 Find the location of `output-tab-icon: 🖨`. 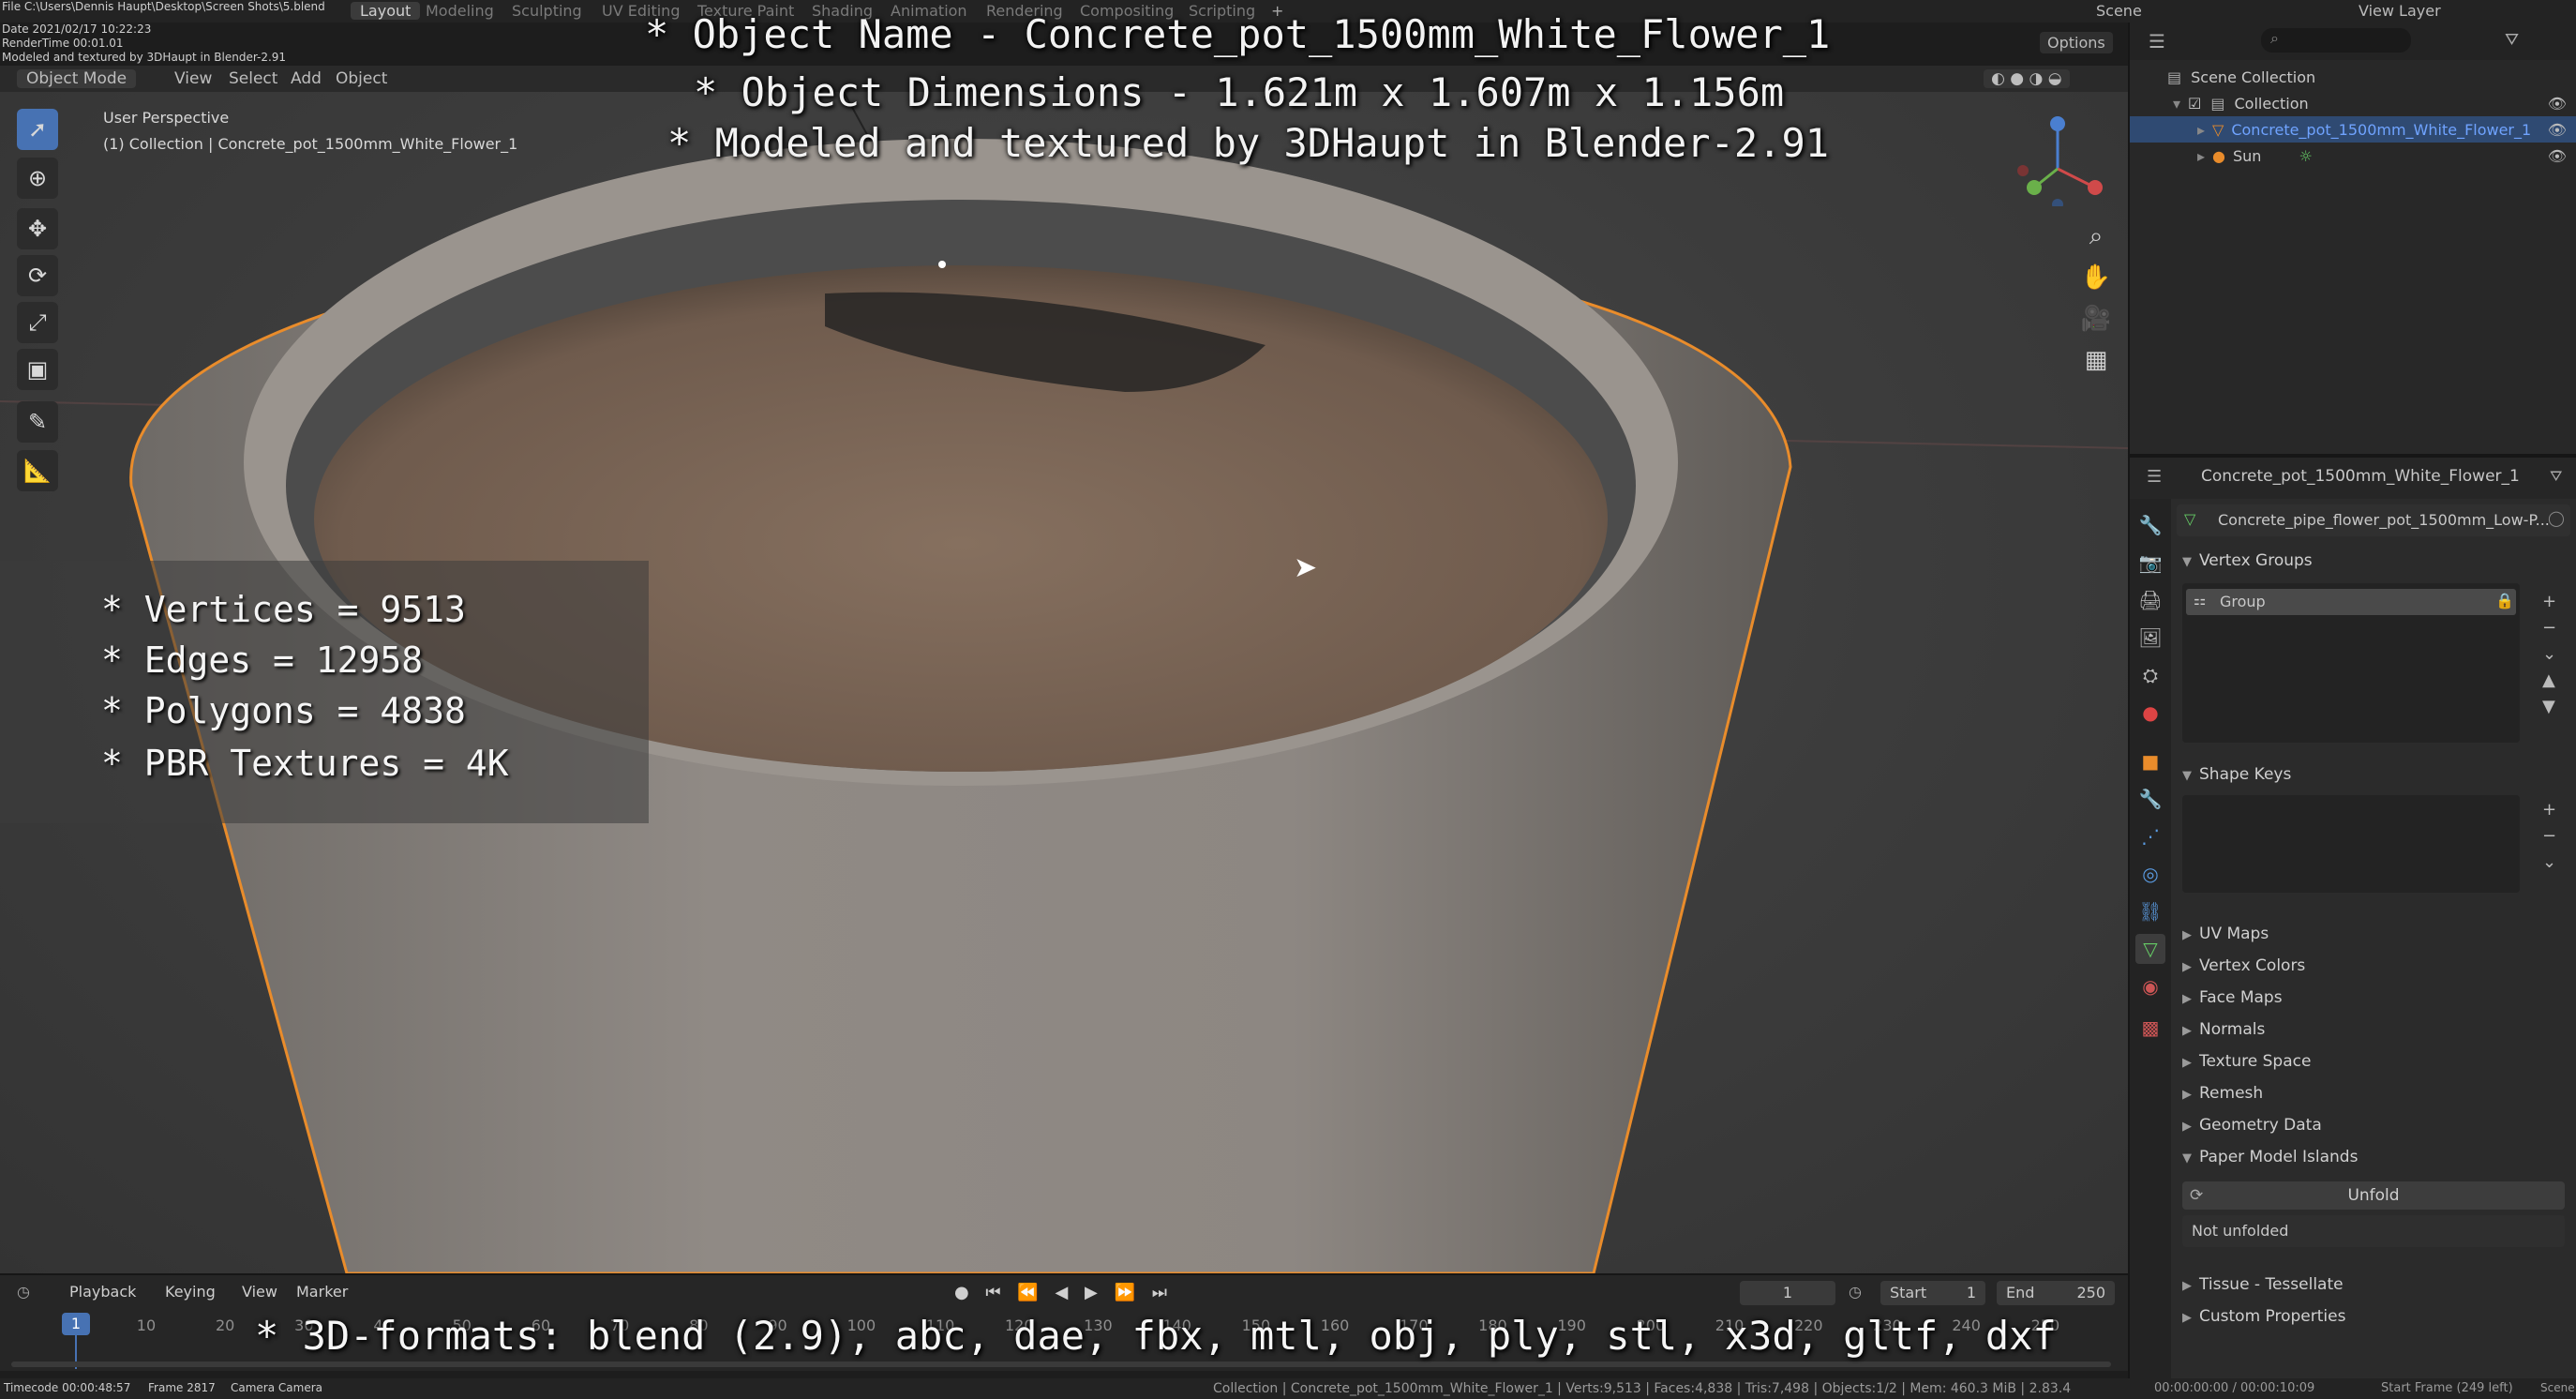

output-tab-icon: 🖨 is located at coordinates (2150, 600).